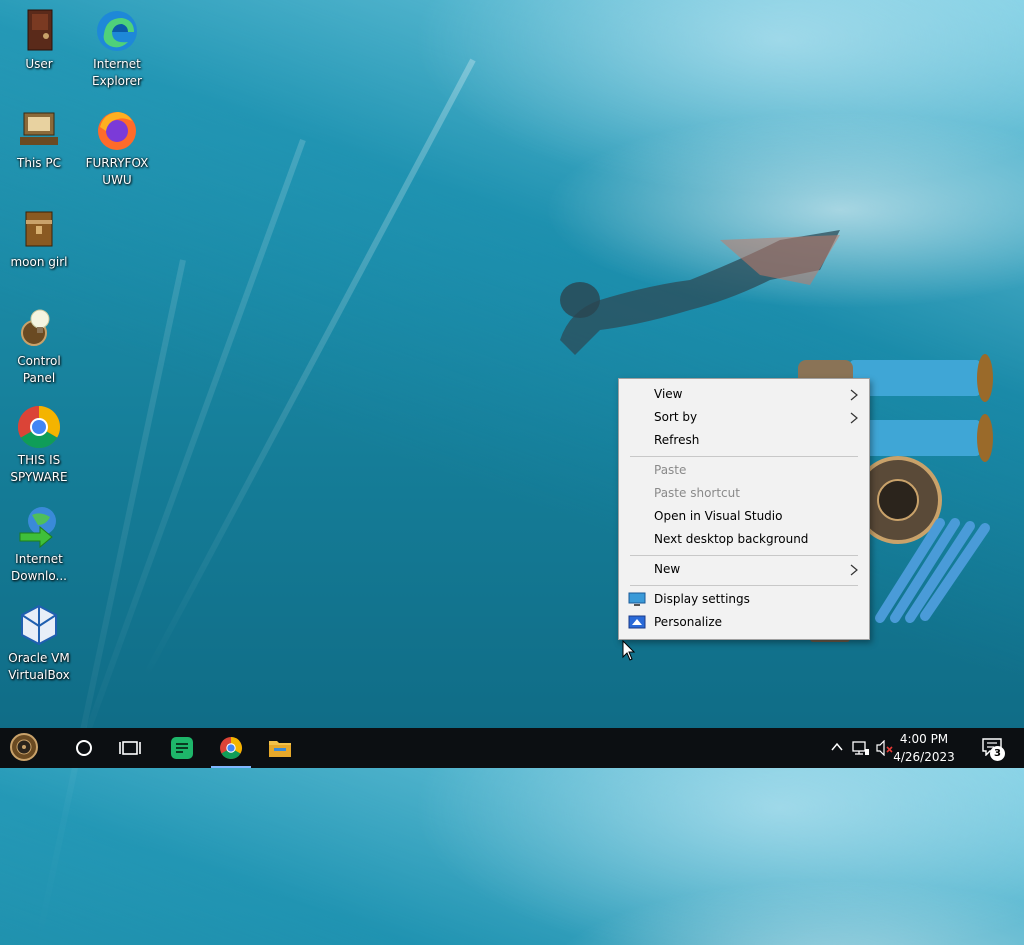  Describe the element at coordinates (39, 128) in the screenshot. I see `steampunk-computer-icon` at that location.